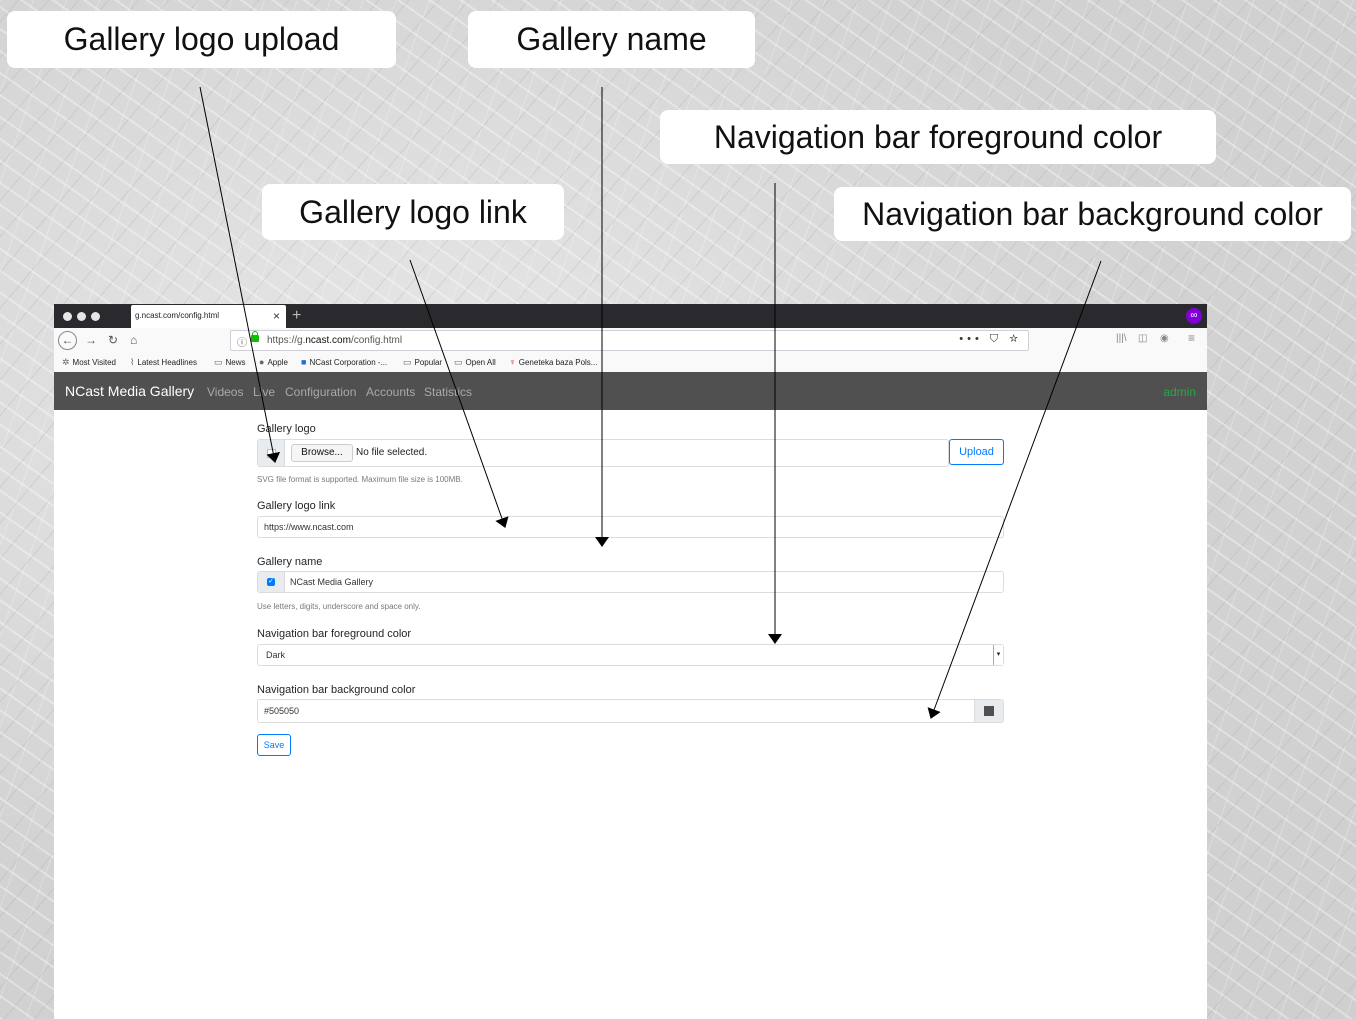 This screenshot has width=1356, height=1019. I want to click on tab-title: g.ncast.com/config.html, so click(177, 315).